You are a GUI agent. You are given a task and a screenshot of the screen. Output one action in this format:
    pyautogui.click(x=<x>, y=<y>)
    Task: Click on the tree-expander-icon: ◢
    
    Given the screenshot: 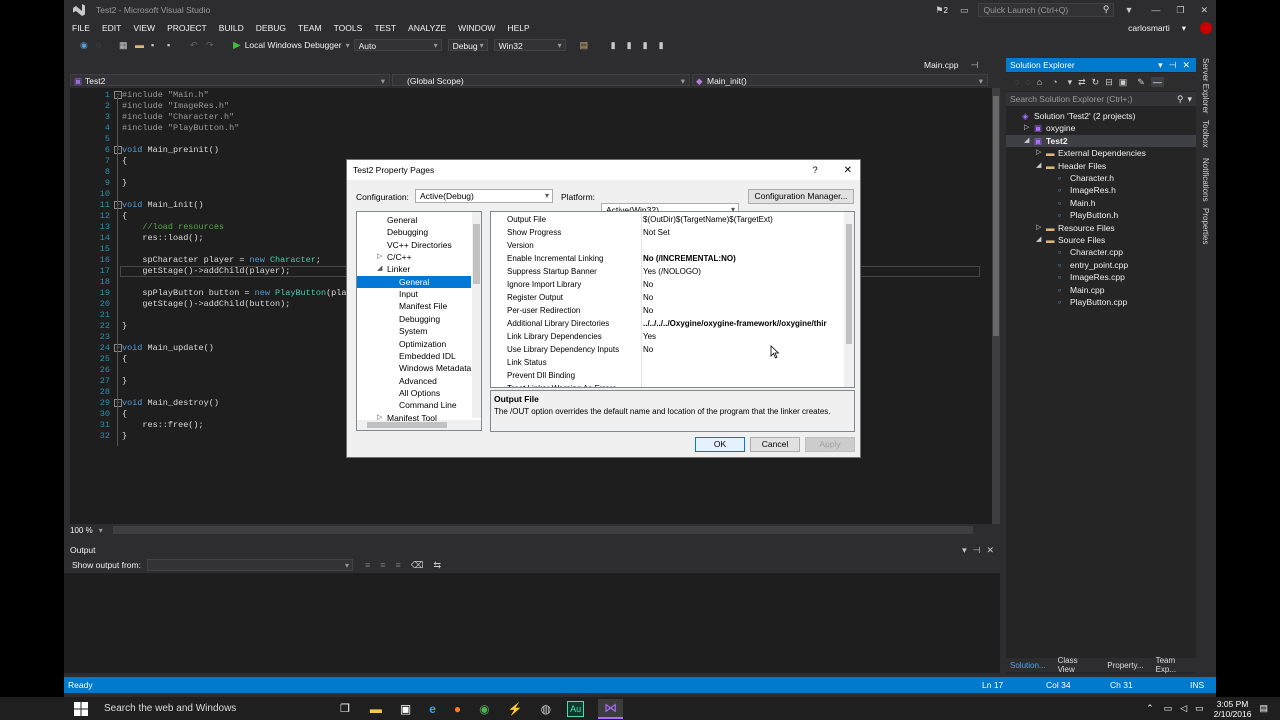 What is the action you would take?
    pyautogui.click(x=1026, y=141)
    